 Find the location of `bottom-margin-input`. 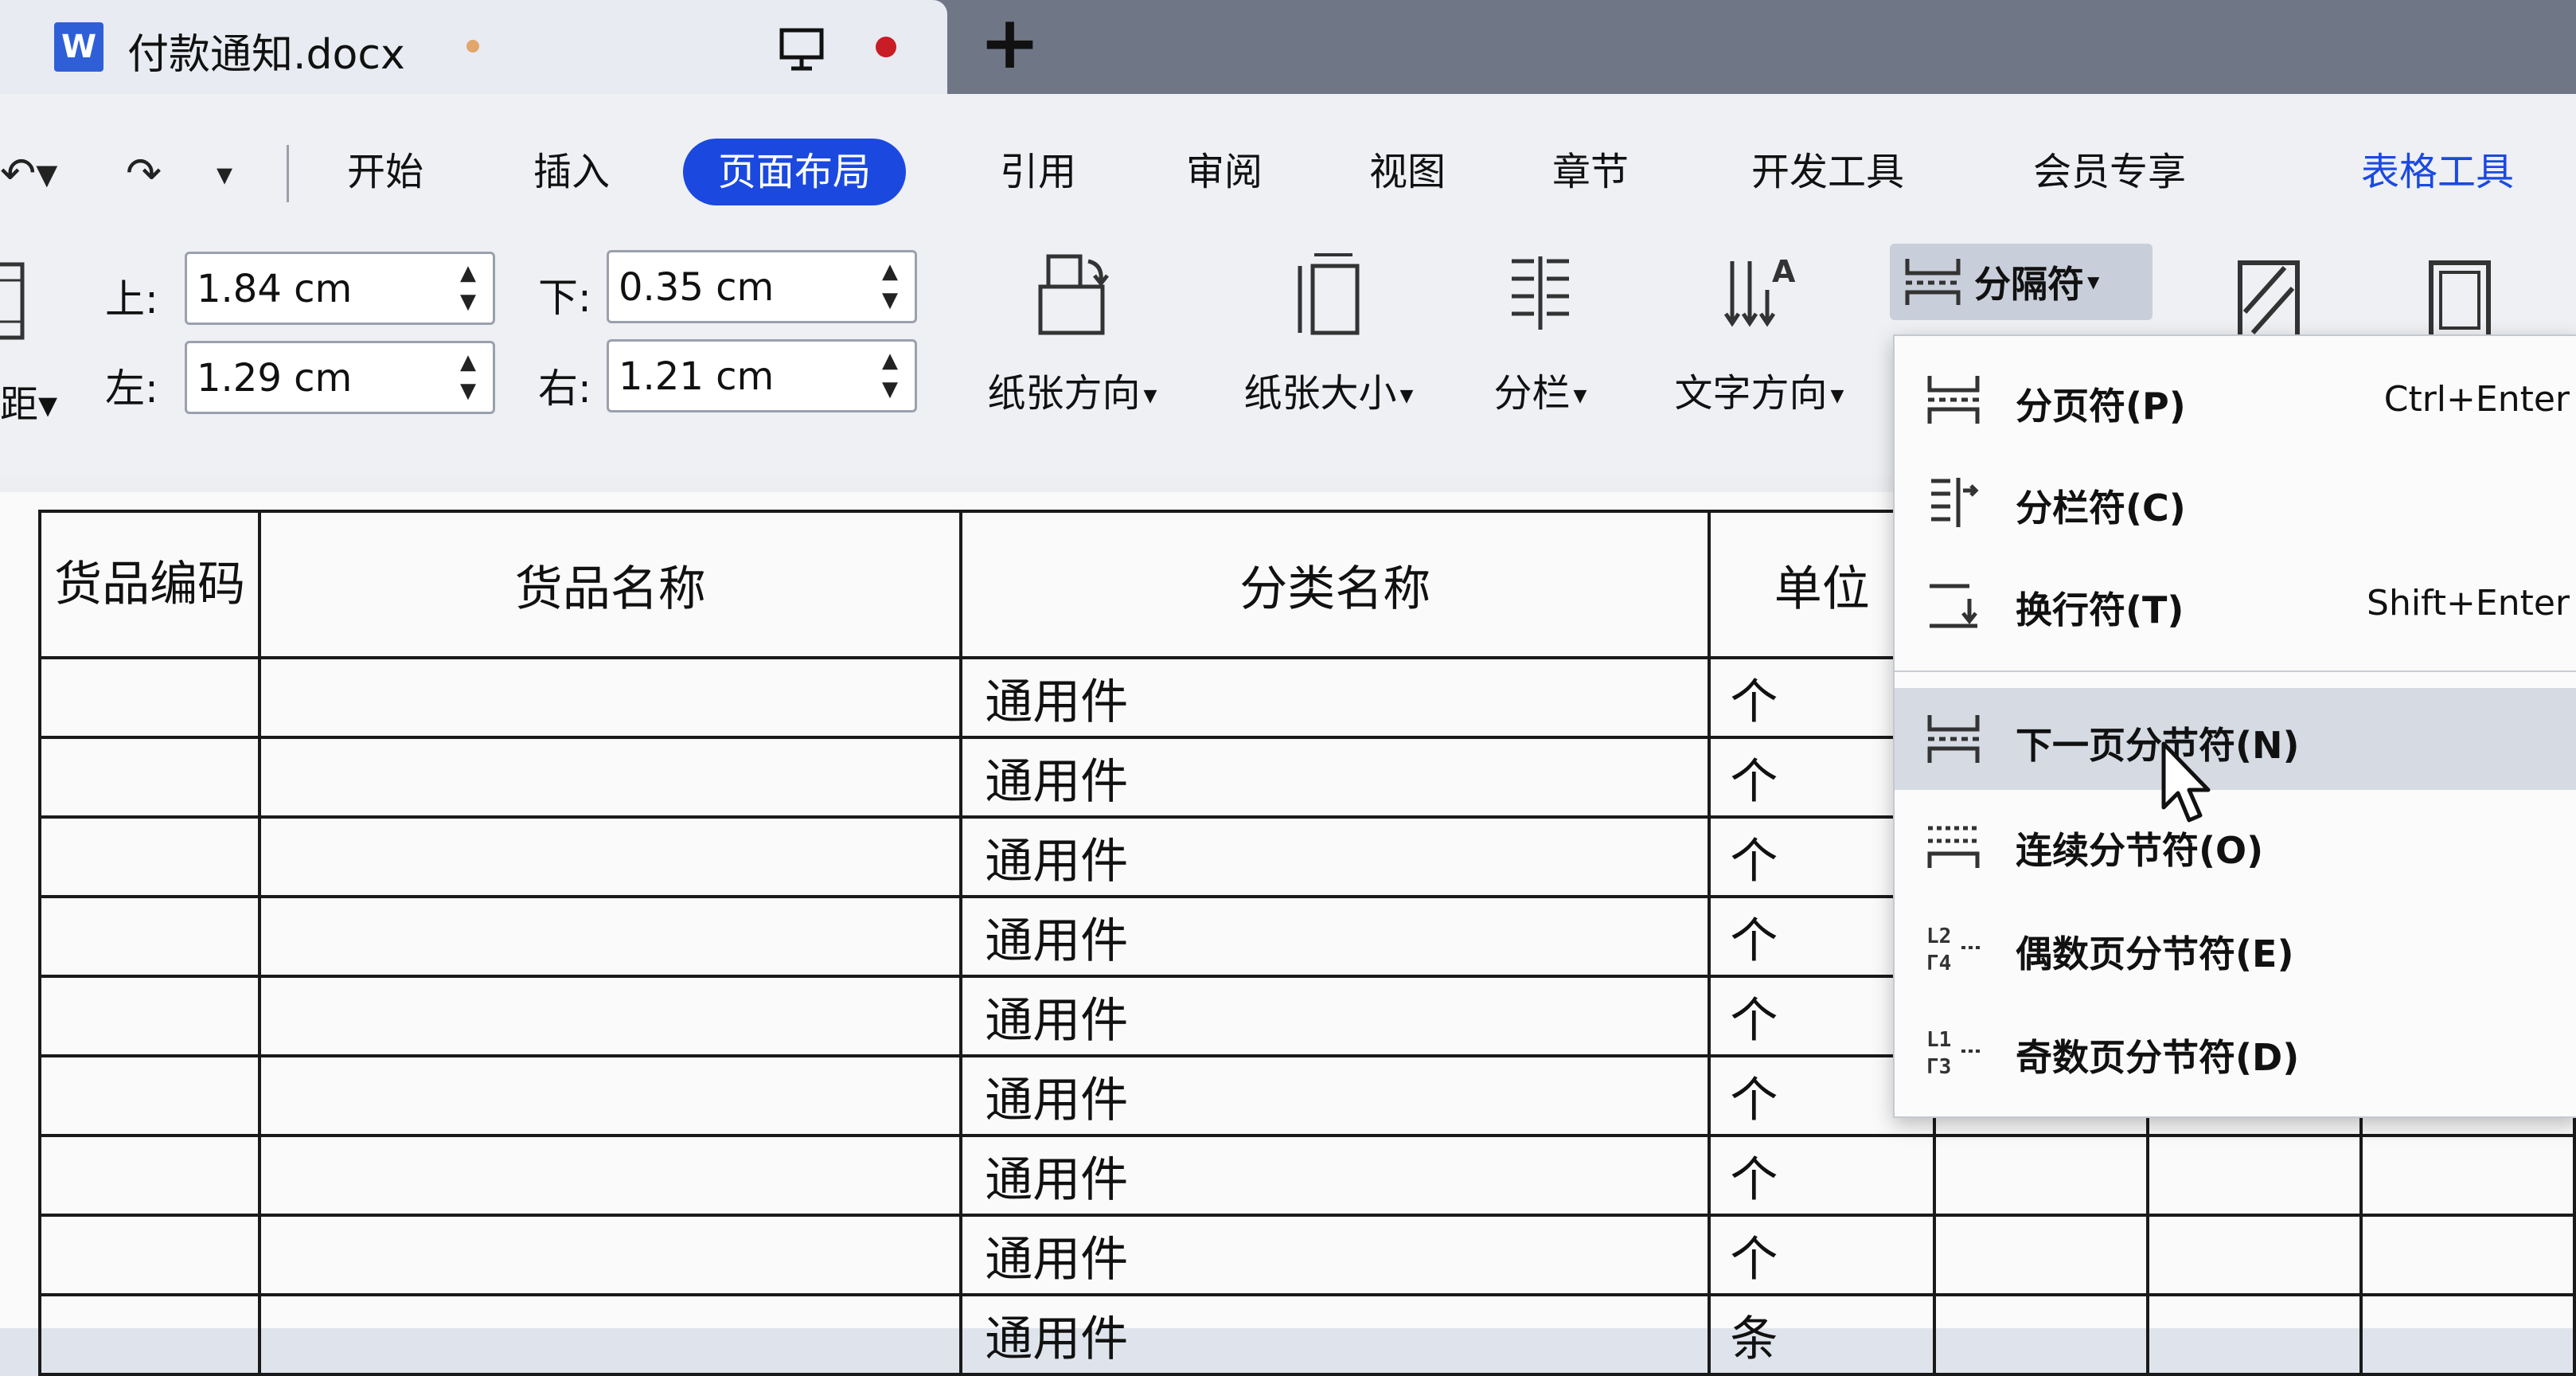

bottom-margin-input is located at coordinates (742, 287).